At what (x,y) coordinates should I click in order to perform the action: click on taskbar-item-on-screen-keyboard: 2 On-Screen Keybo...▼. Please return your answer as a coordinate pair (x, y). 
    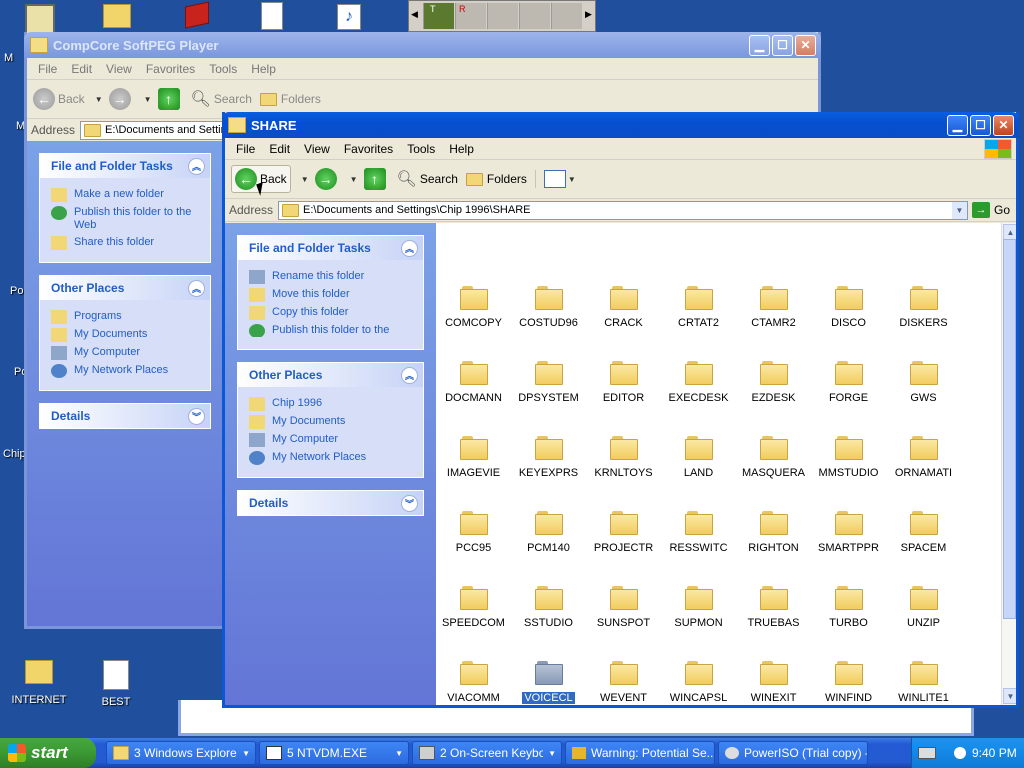
    Looking at the image, I should click on (487, 753).